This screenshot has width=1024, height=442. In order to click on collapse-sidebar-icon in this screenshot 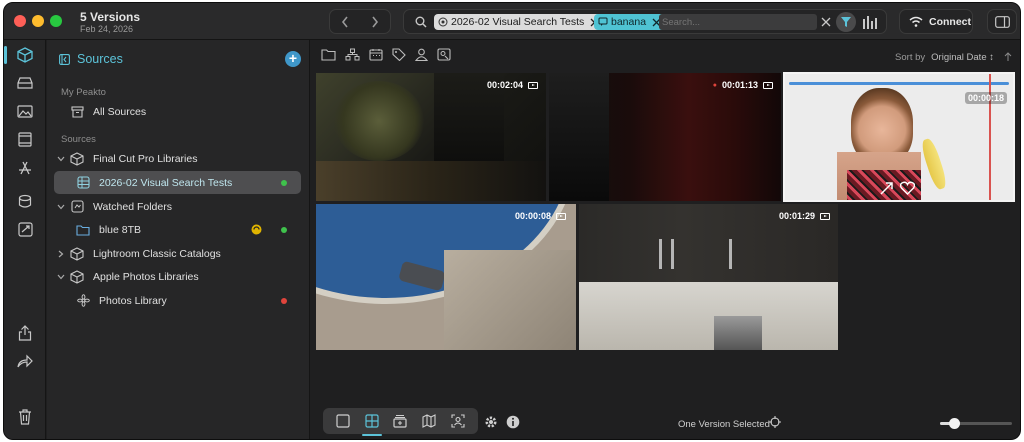, I will do `click(64, 59)`.